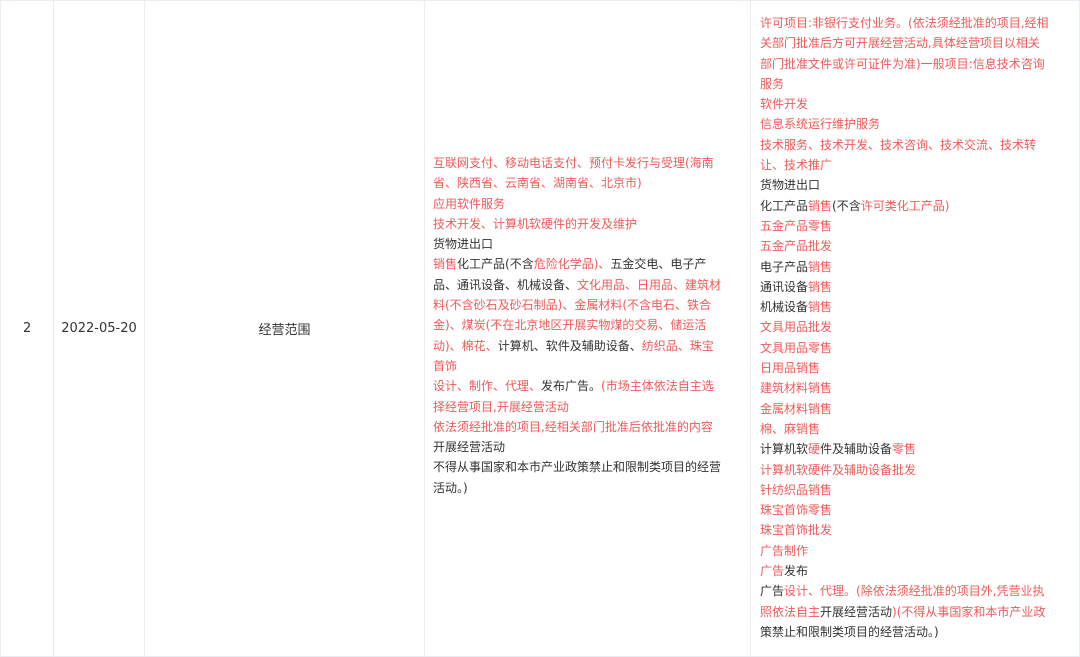 The image size is (1080, 657). Describe the element at coordinates (916, 409) in the screenshot. I see `after-line: 金属材料销售` at that location.